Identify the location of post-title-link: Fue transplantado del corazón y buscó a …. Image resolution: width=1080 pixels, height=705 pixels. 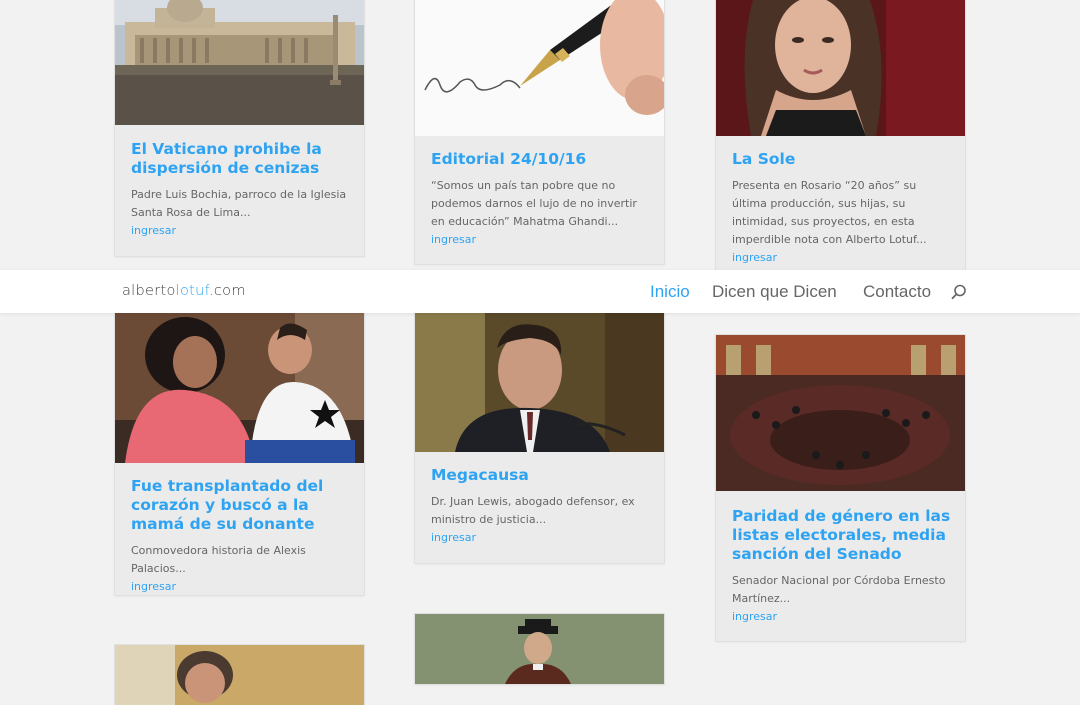
(240, 505).